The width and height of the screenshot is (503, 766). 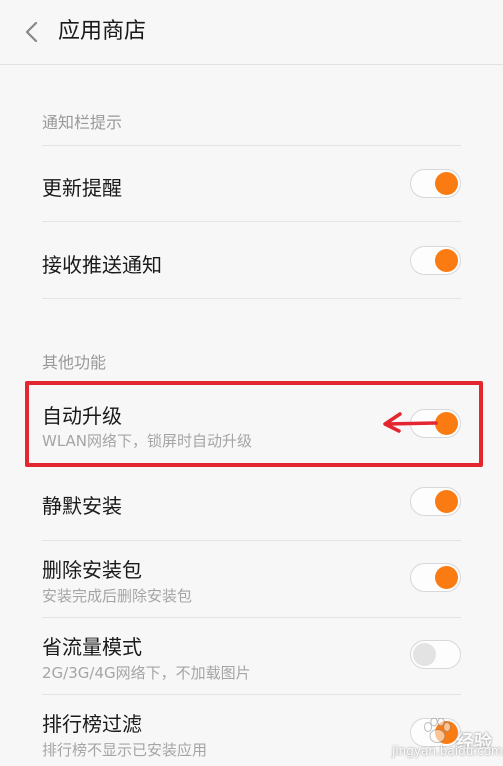 I want to click on setting-label: 接收推送通知, so click(x=102, y=265).